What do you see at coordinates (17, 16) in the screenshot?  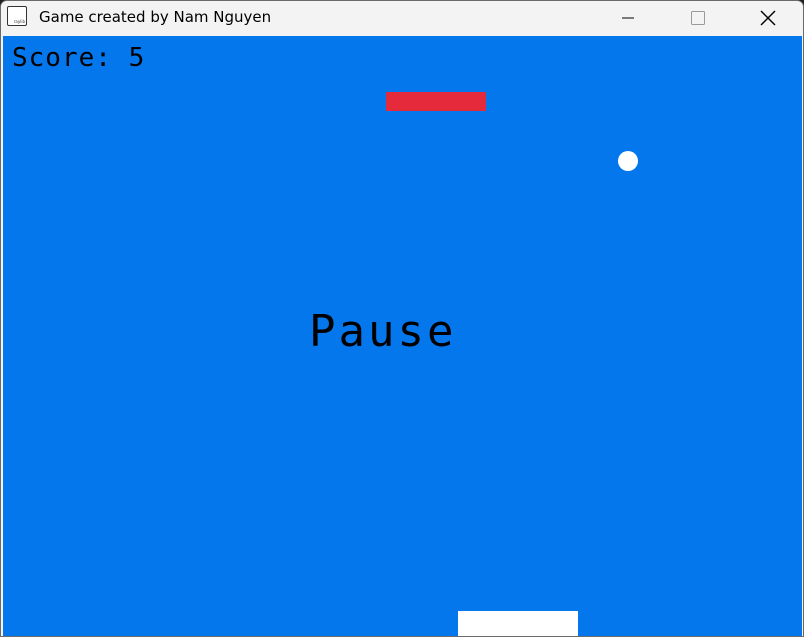 I see `raylib-icon: raylib` at bounding box center [17, 16].